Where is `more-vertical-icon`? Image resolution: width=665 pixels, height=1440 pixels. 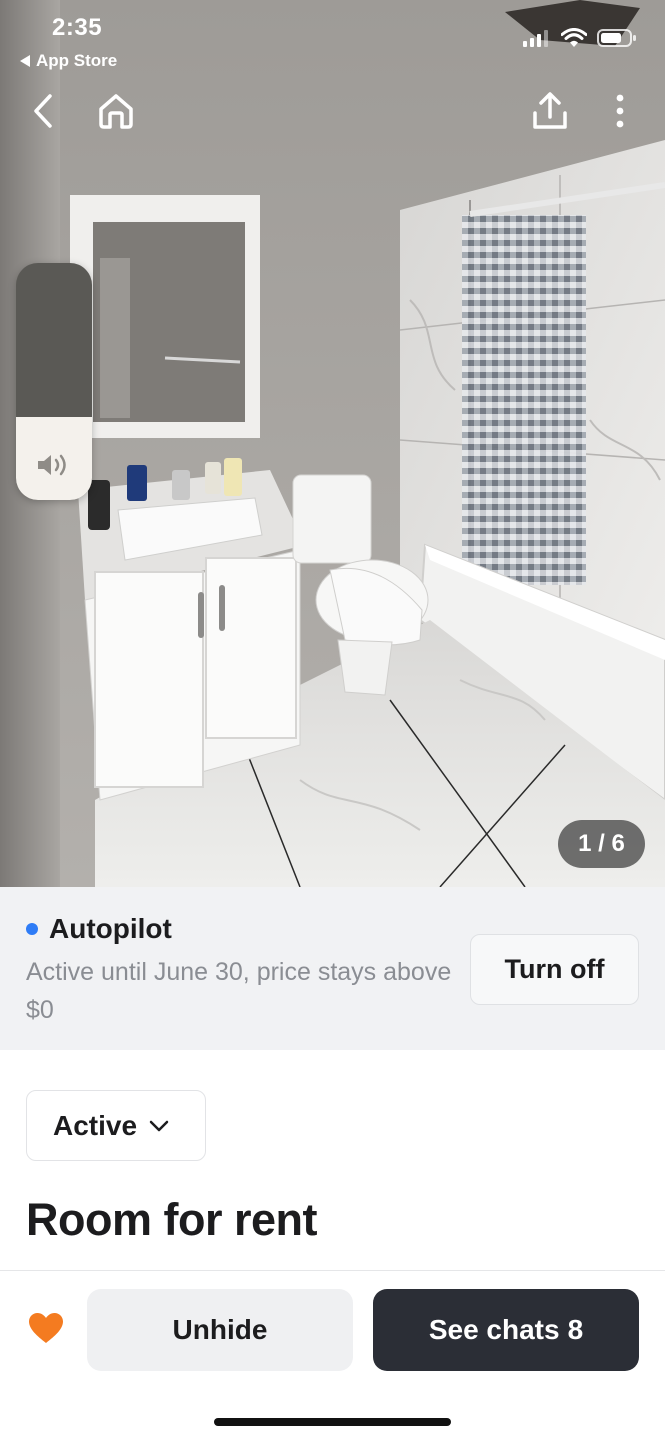 more-vertical-icon is located at coordinates (620, 111).